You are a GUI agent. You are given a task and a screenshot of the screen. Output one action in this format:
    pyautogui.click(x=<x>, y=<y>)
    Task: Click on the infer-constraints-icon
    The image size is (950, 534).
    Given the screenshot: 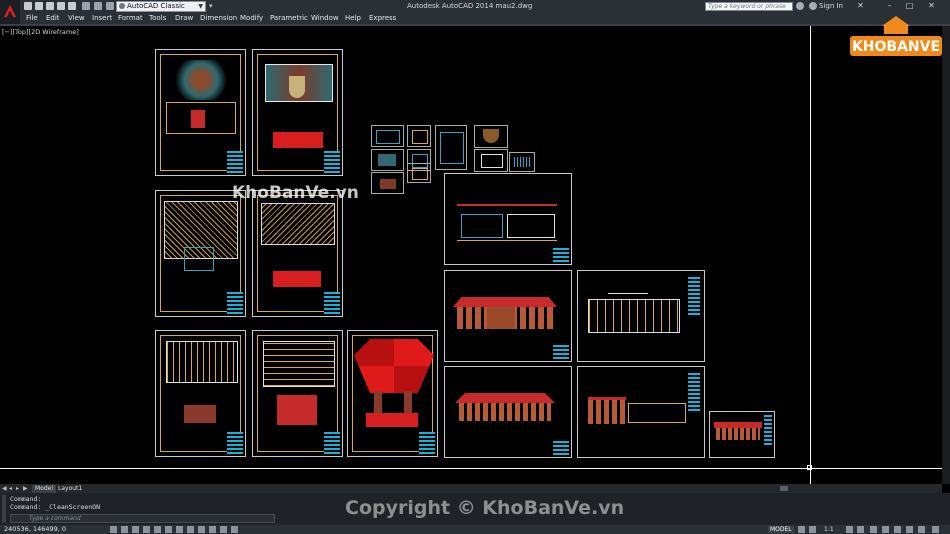 What is the action you would take?
    pyautogui.click(x=113, y=529)
    